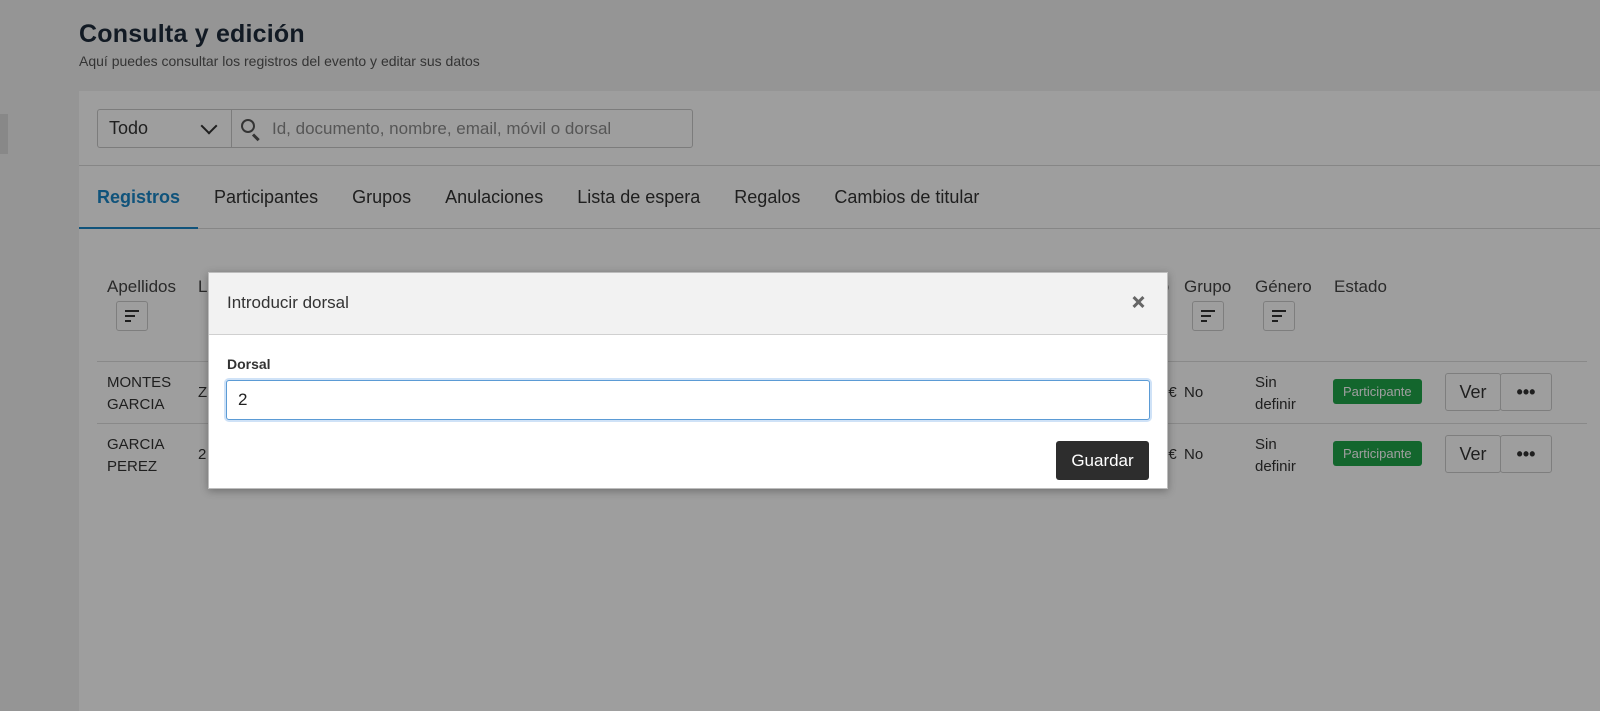 Image resolution: width=1600 pixels, height=711 pixels. What do you see at coordinates (288, 302) in the screenshot?
I see `modal-title: Introducir dorsal` at bounding box center [288, 302].